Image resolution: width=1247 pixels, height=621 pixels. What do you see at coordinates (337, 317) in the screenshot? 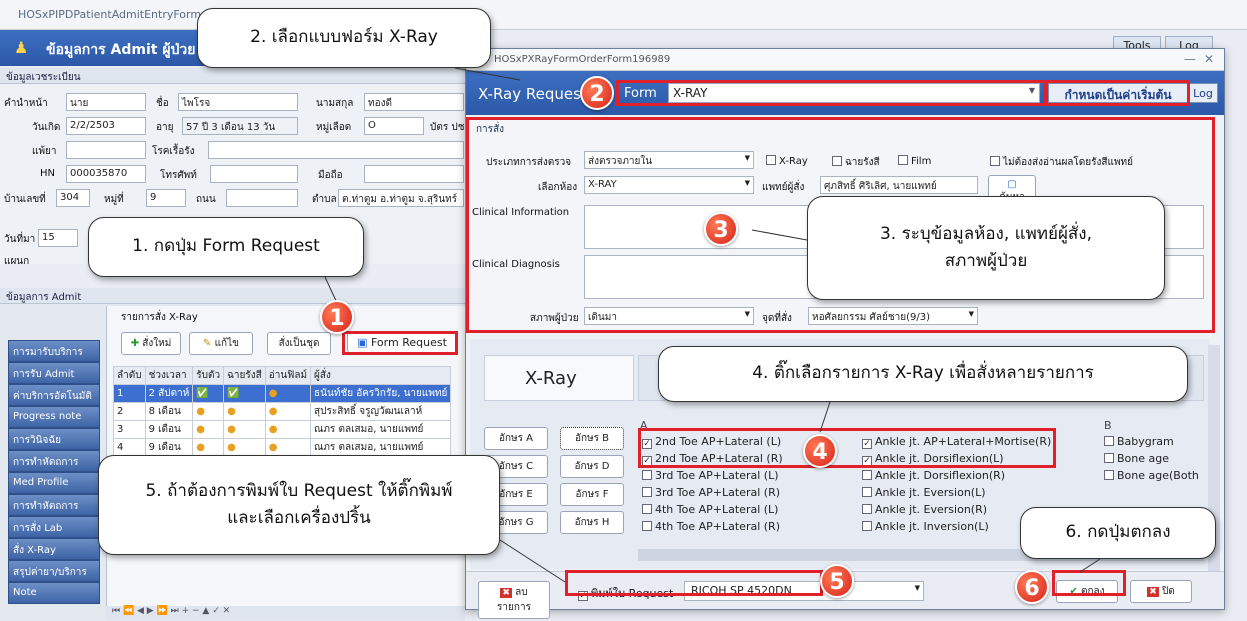
I see `step-badge-1: 1` at bounding box center [337, 317].